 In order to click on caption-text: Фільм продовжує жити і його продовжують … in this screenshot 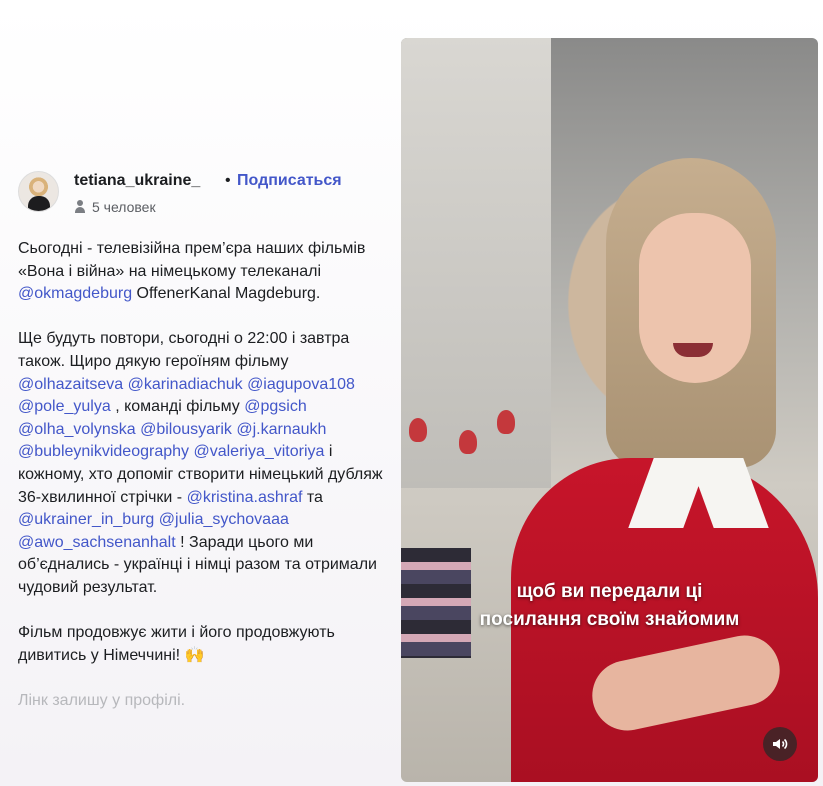, I will do `click(176, 644)`.